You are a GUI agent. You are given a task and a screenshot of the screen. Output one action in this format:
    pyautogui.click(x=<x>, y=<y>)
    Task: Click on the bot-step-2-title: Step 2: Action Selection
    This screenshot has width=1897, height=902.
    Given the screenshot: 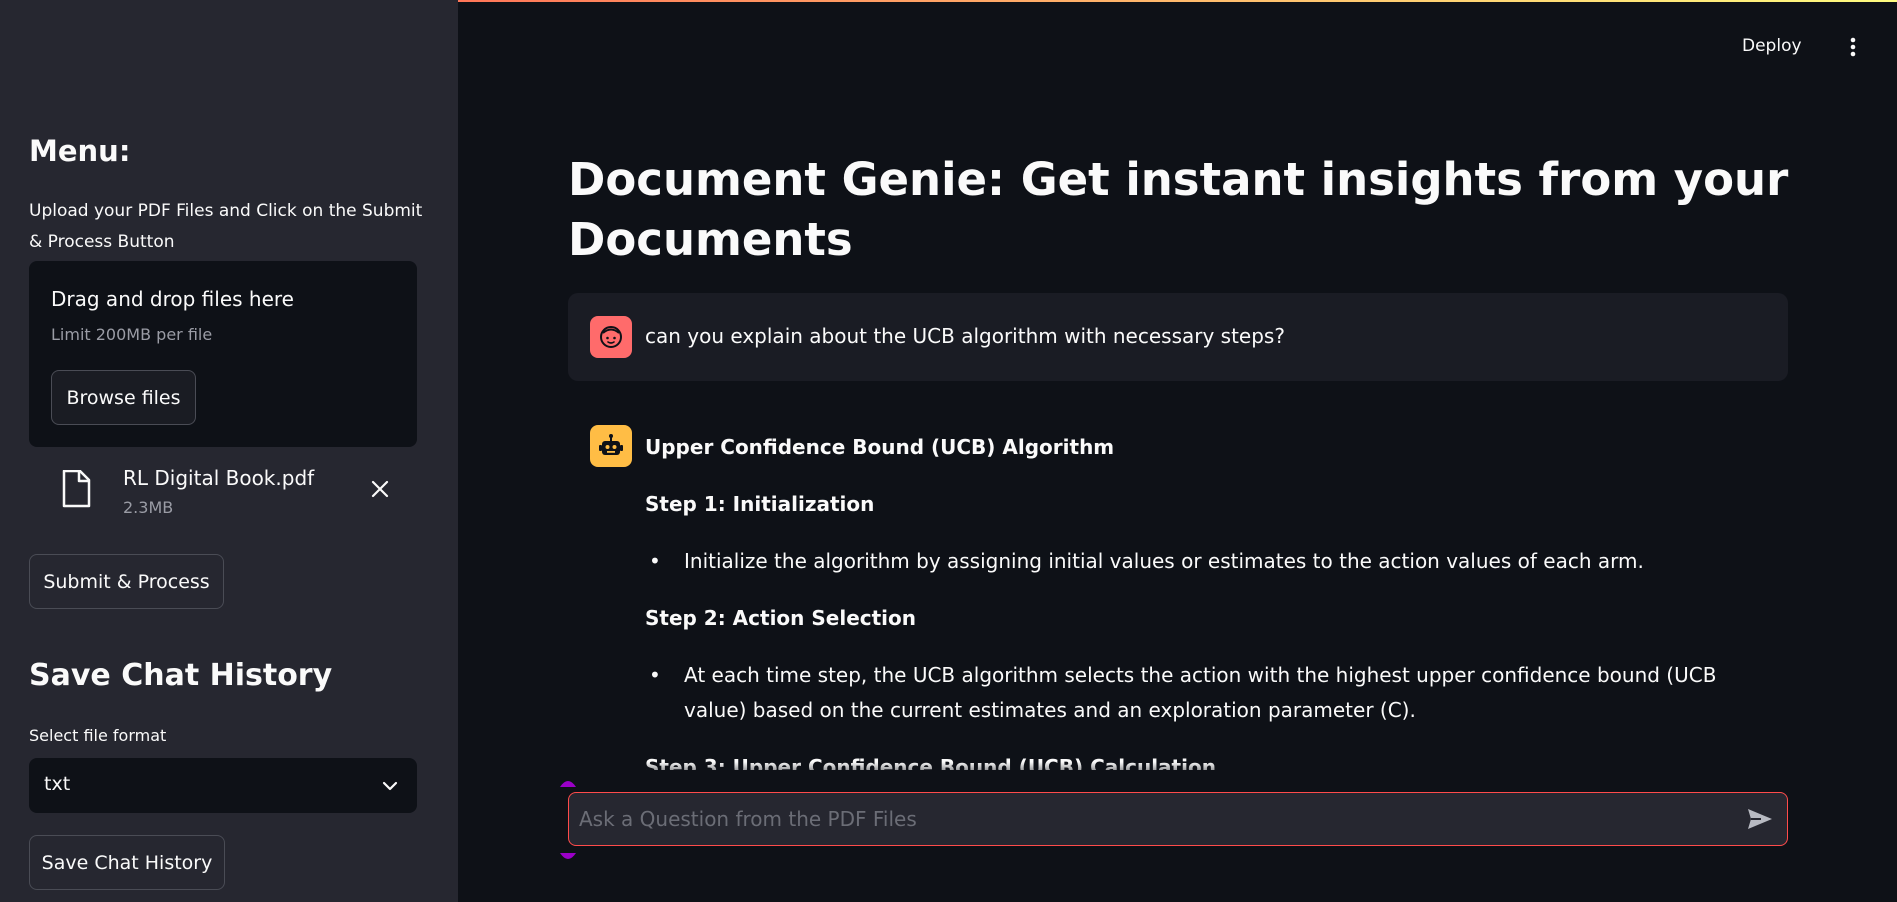 What is the action you would take?
    pyautogui.click(x=781, y=618)
    